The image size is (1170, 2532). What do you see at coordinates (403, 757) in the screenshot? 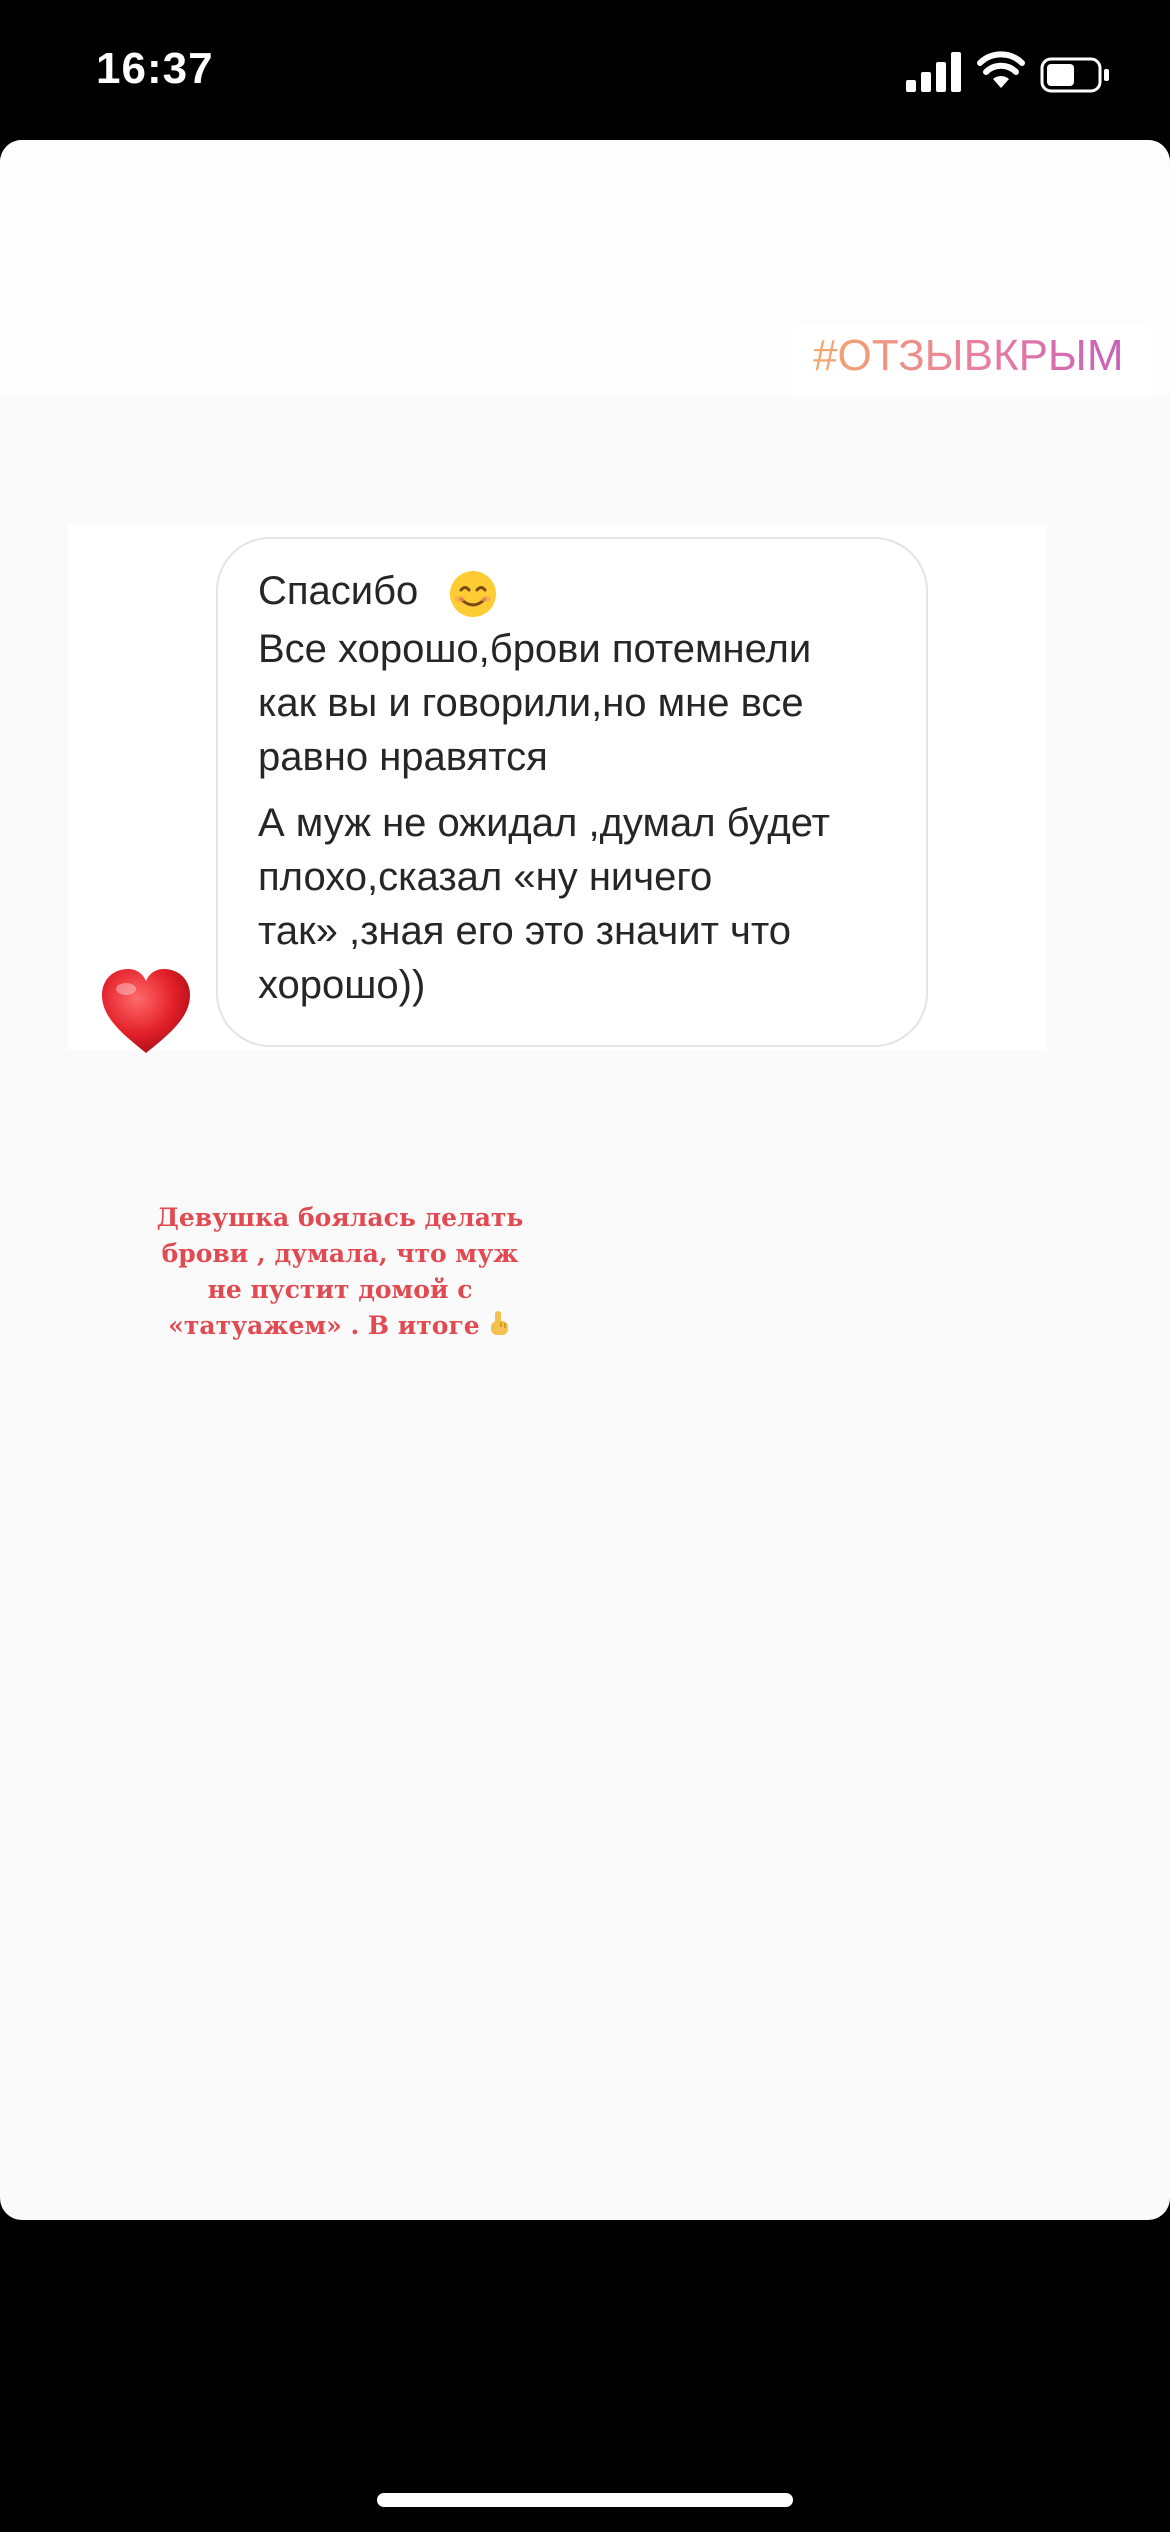
I see `message-line: равно нравятся` at bounding box center [403, 757].